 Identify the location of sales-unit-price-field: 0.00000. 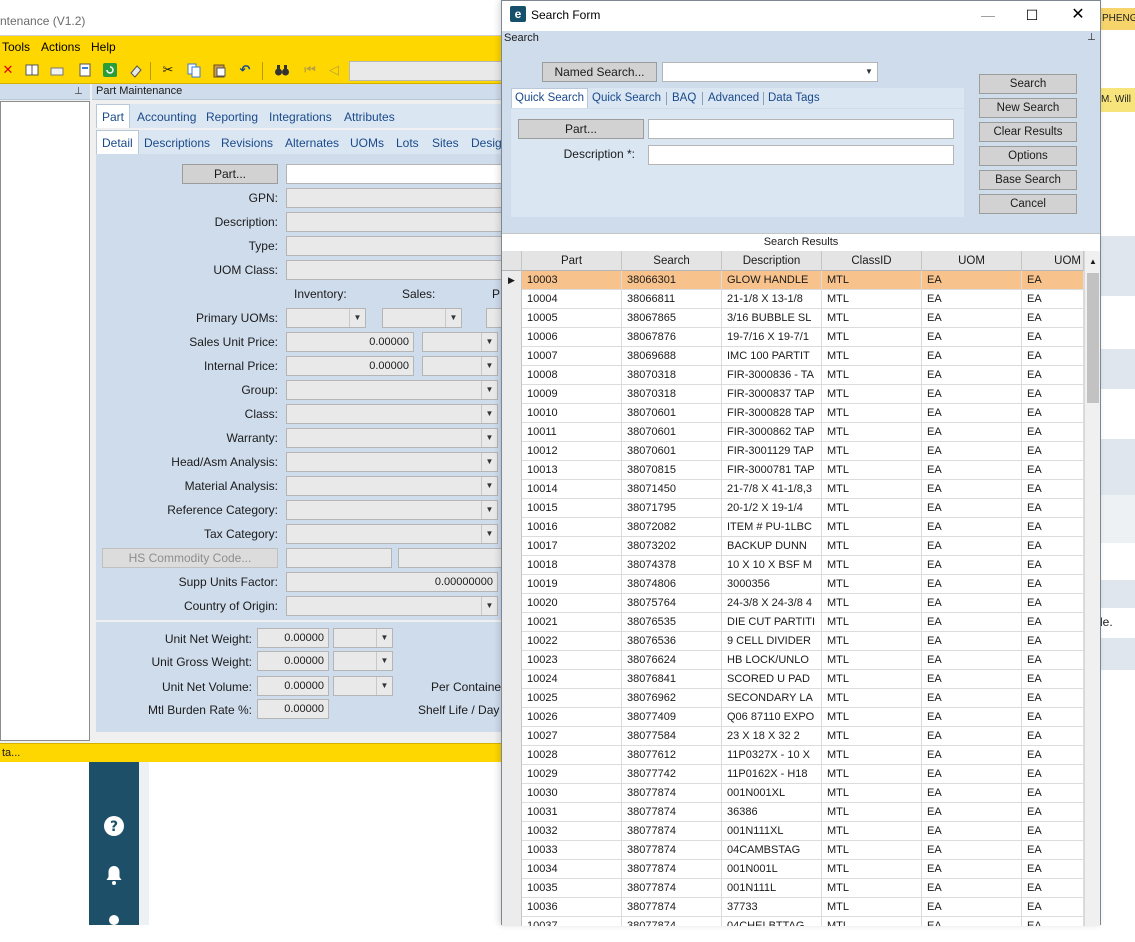
(350, 342).